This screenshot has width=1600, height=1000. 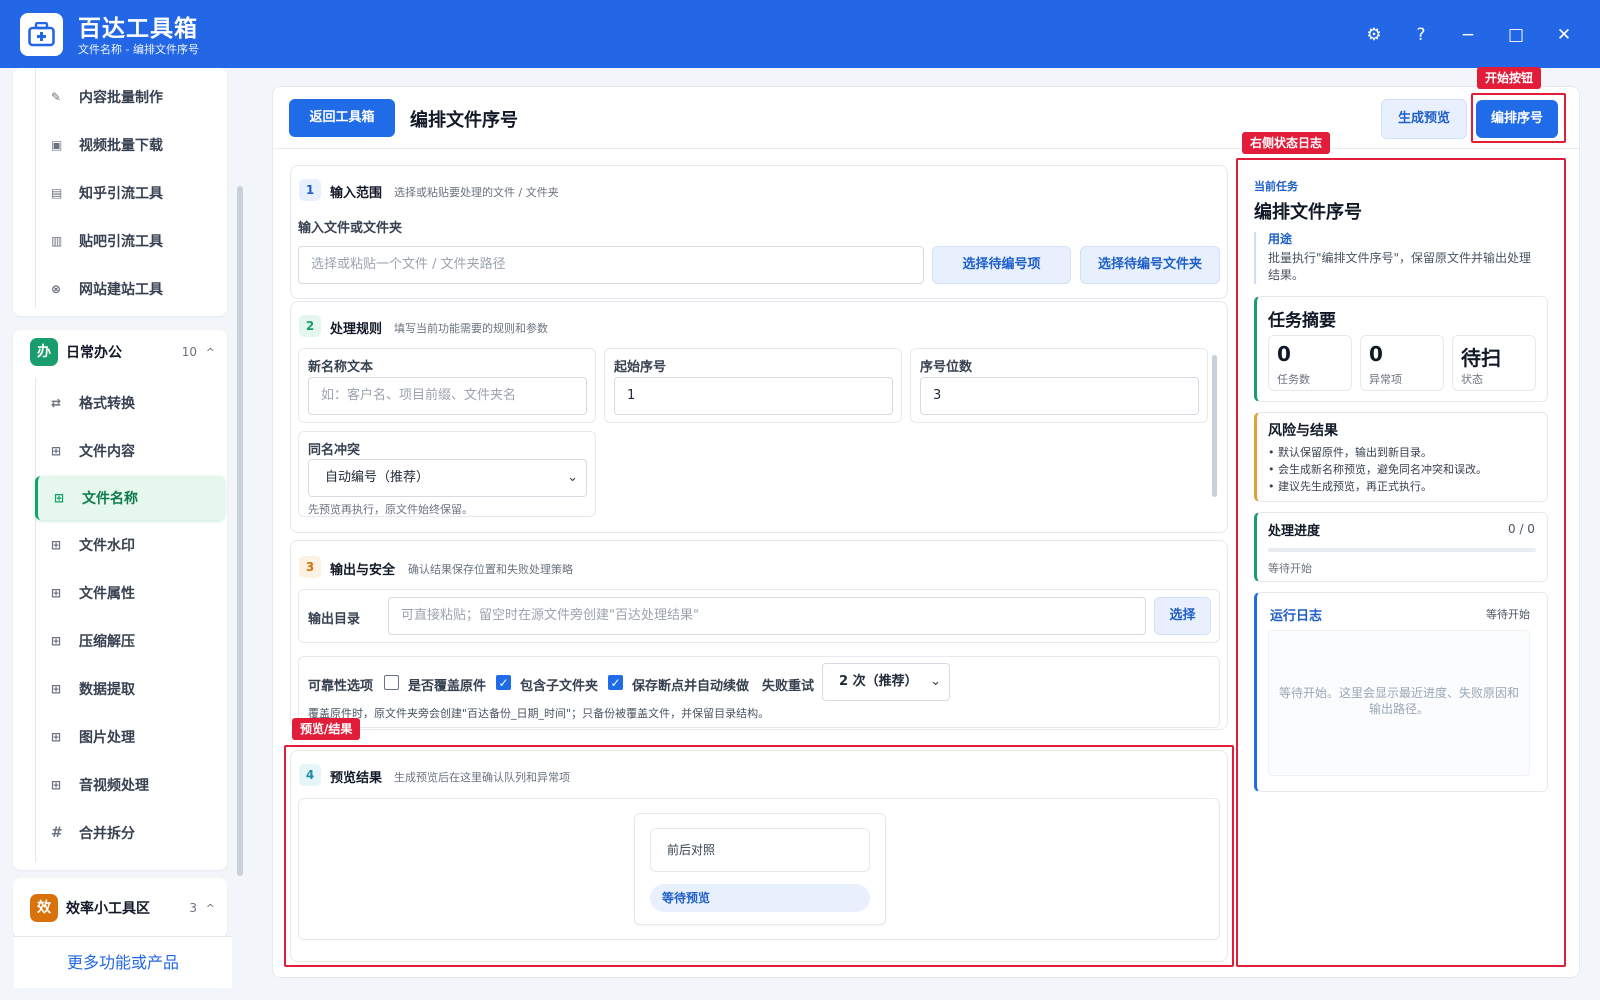 I want to click on annotation-right-log-tag: 右侧状态日志, so click(x=1286, y=143).